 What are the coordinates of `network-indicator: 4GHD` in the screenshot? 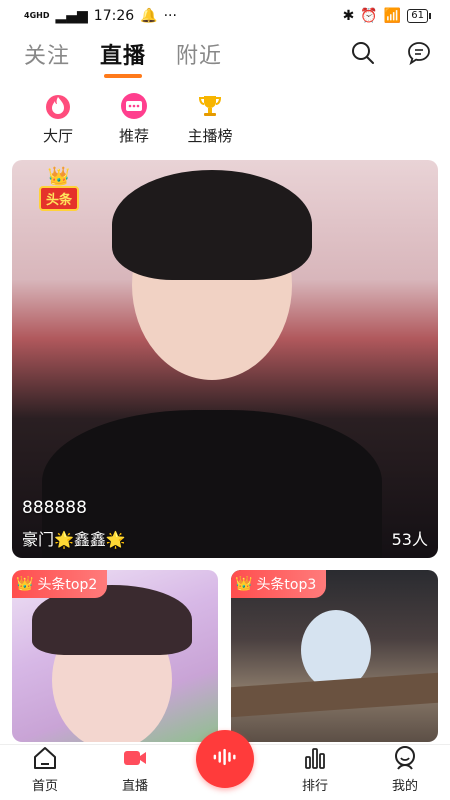 It's located at (37, 15).